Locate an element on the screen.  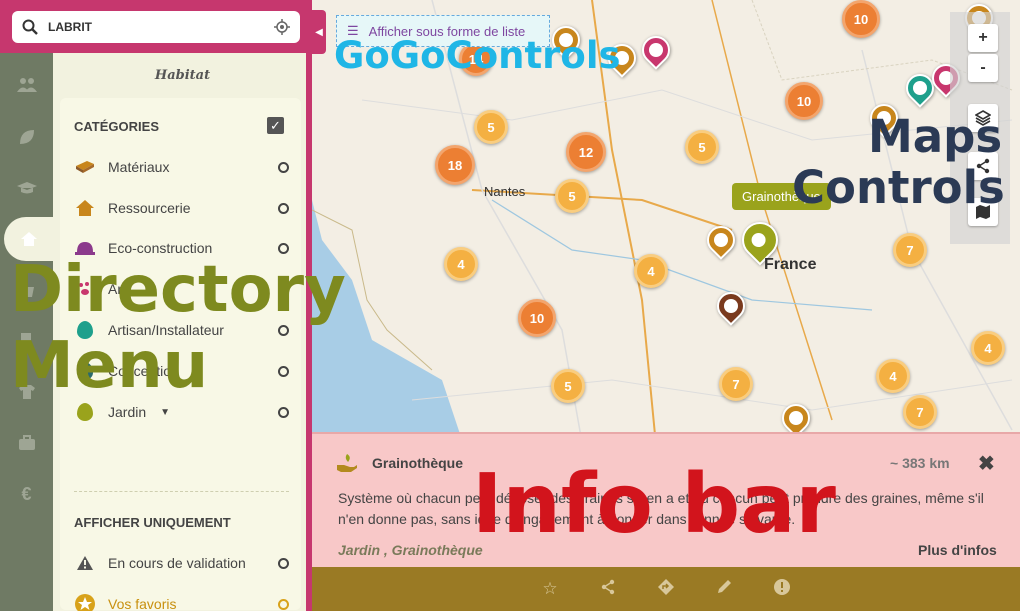
home-icon is located at coordinates (28, 239).